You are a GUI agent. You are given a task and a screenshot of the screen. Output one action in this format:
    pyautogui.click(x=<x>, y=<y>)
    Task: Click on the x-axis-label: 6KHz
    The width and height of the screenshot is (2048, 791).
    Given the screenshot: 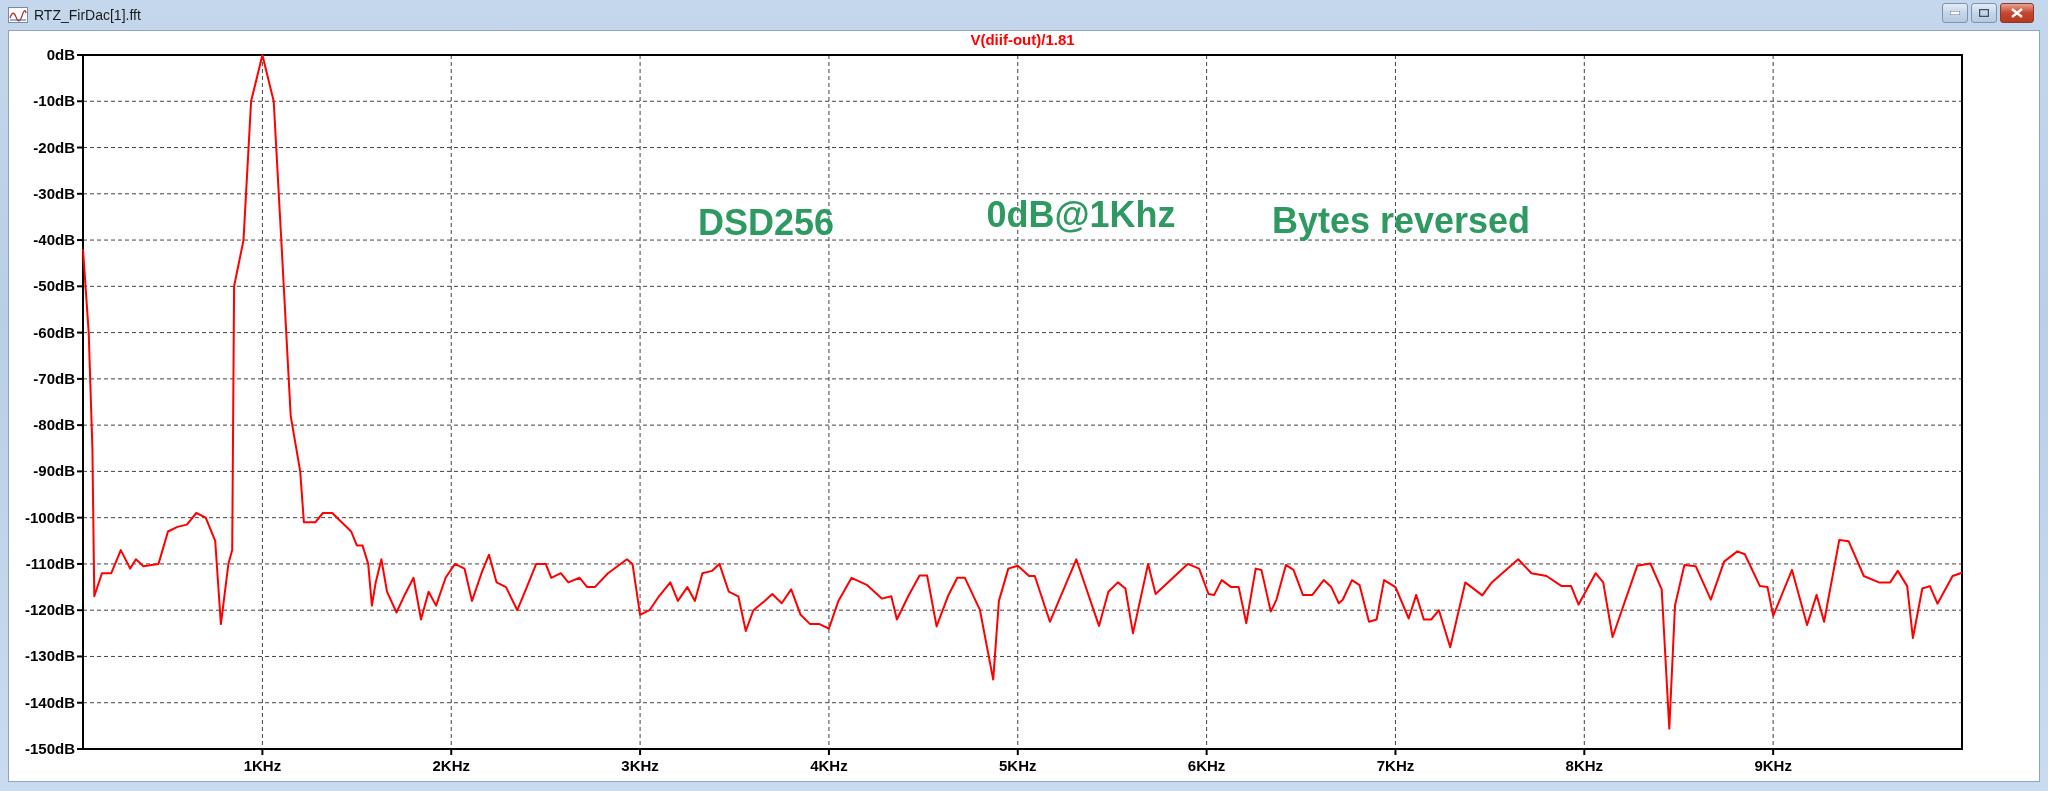 What is the action you would take?
    pyautogui.click(x=1206, y=765)
    